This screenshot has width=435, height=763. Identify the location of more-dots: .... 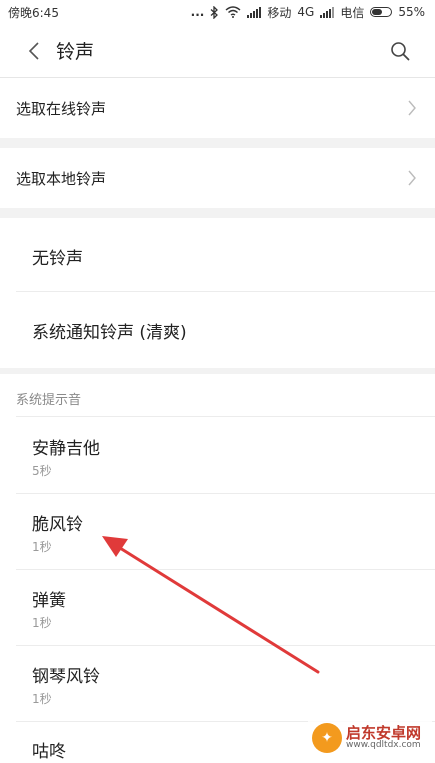
(197, 12).